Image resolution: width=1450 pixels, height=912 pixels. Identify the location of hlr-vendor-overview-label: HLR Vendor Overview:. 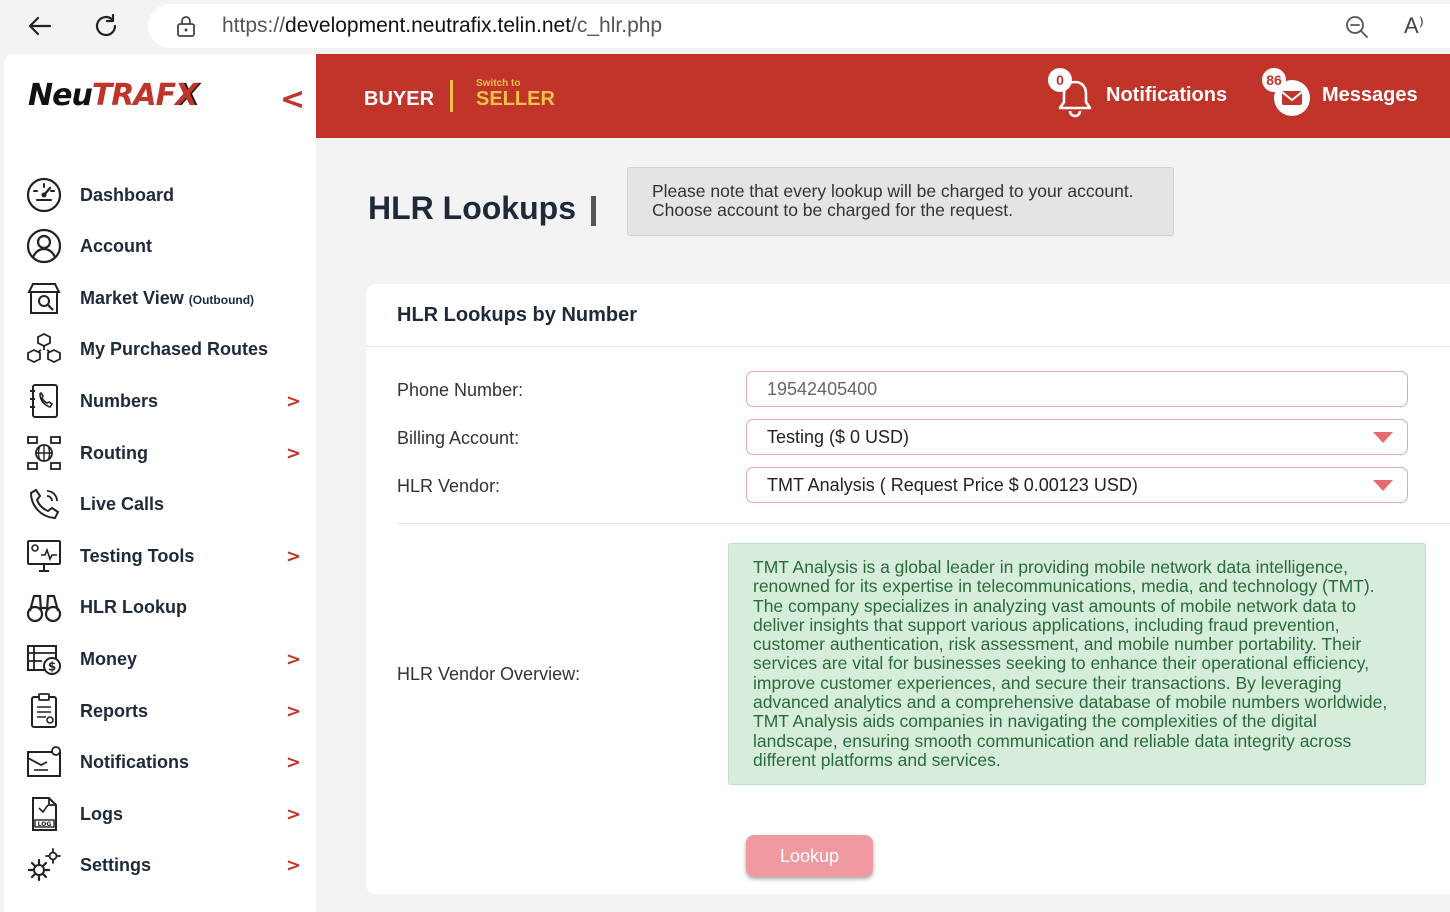
(489, 674).